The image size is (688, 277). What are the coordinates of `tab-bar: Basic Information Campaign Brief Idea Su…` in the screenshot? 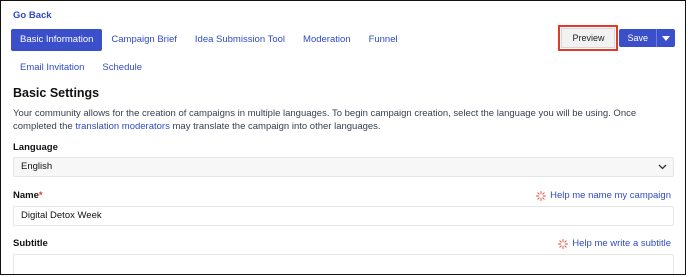 It's located at (291, 54).